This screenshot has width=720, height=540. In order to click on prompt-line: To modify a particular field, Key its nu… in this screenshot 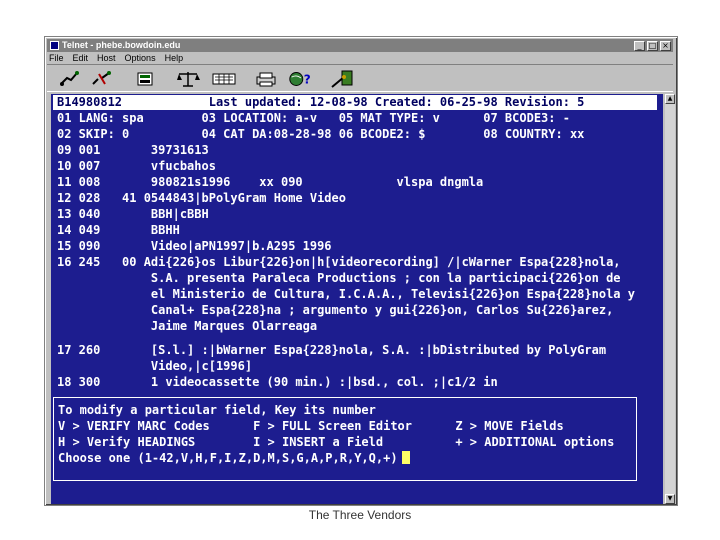, I will do `click(217, 410)`.